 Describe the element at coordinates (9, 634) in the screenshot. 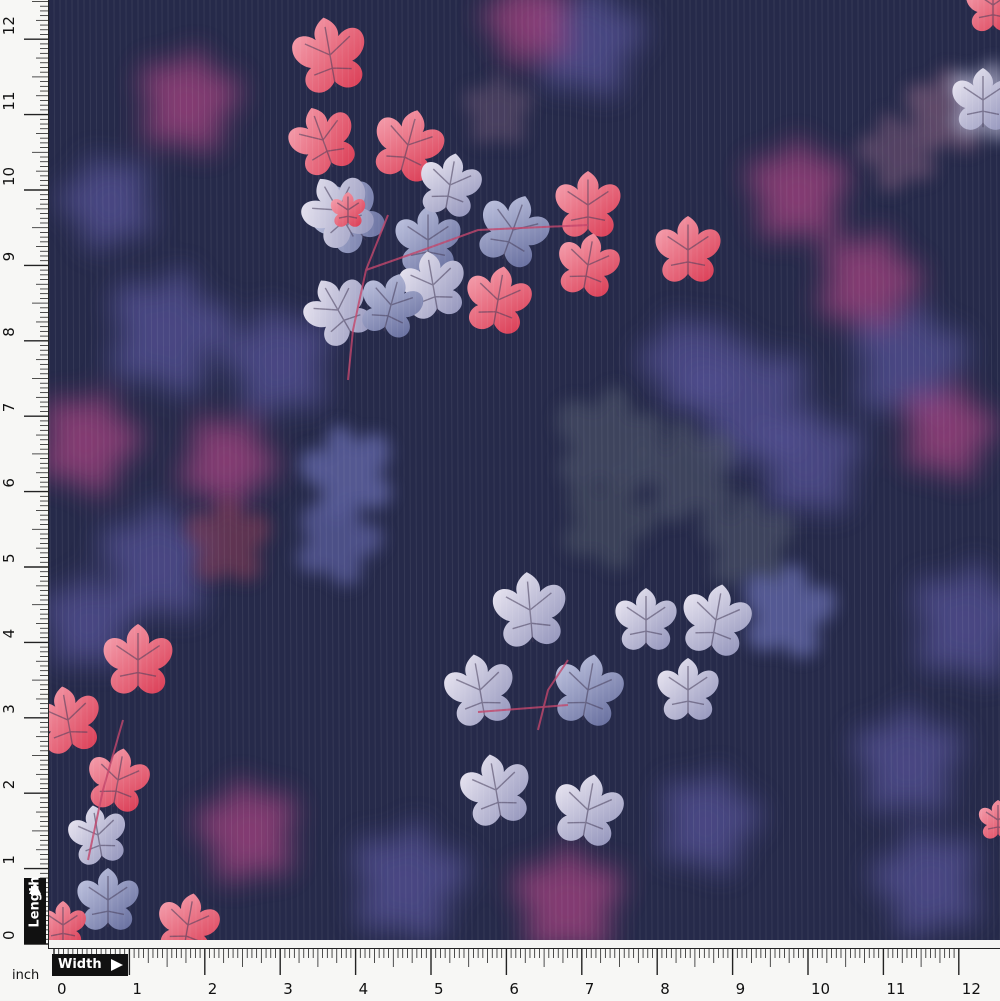

I see `v-ruler-label: 4` at that location.